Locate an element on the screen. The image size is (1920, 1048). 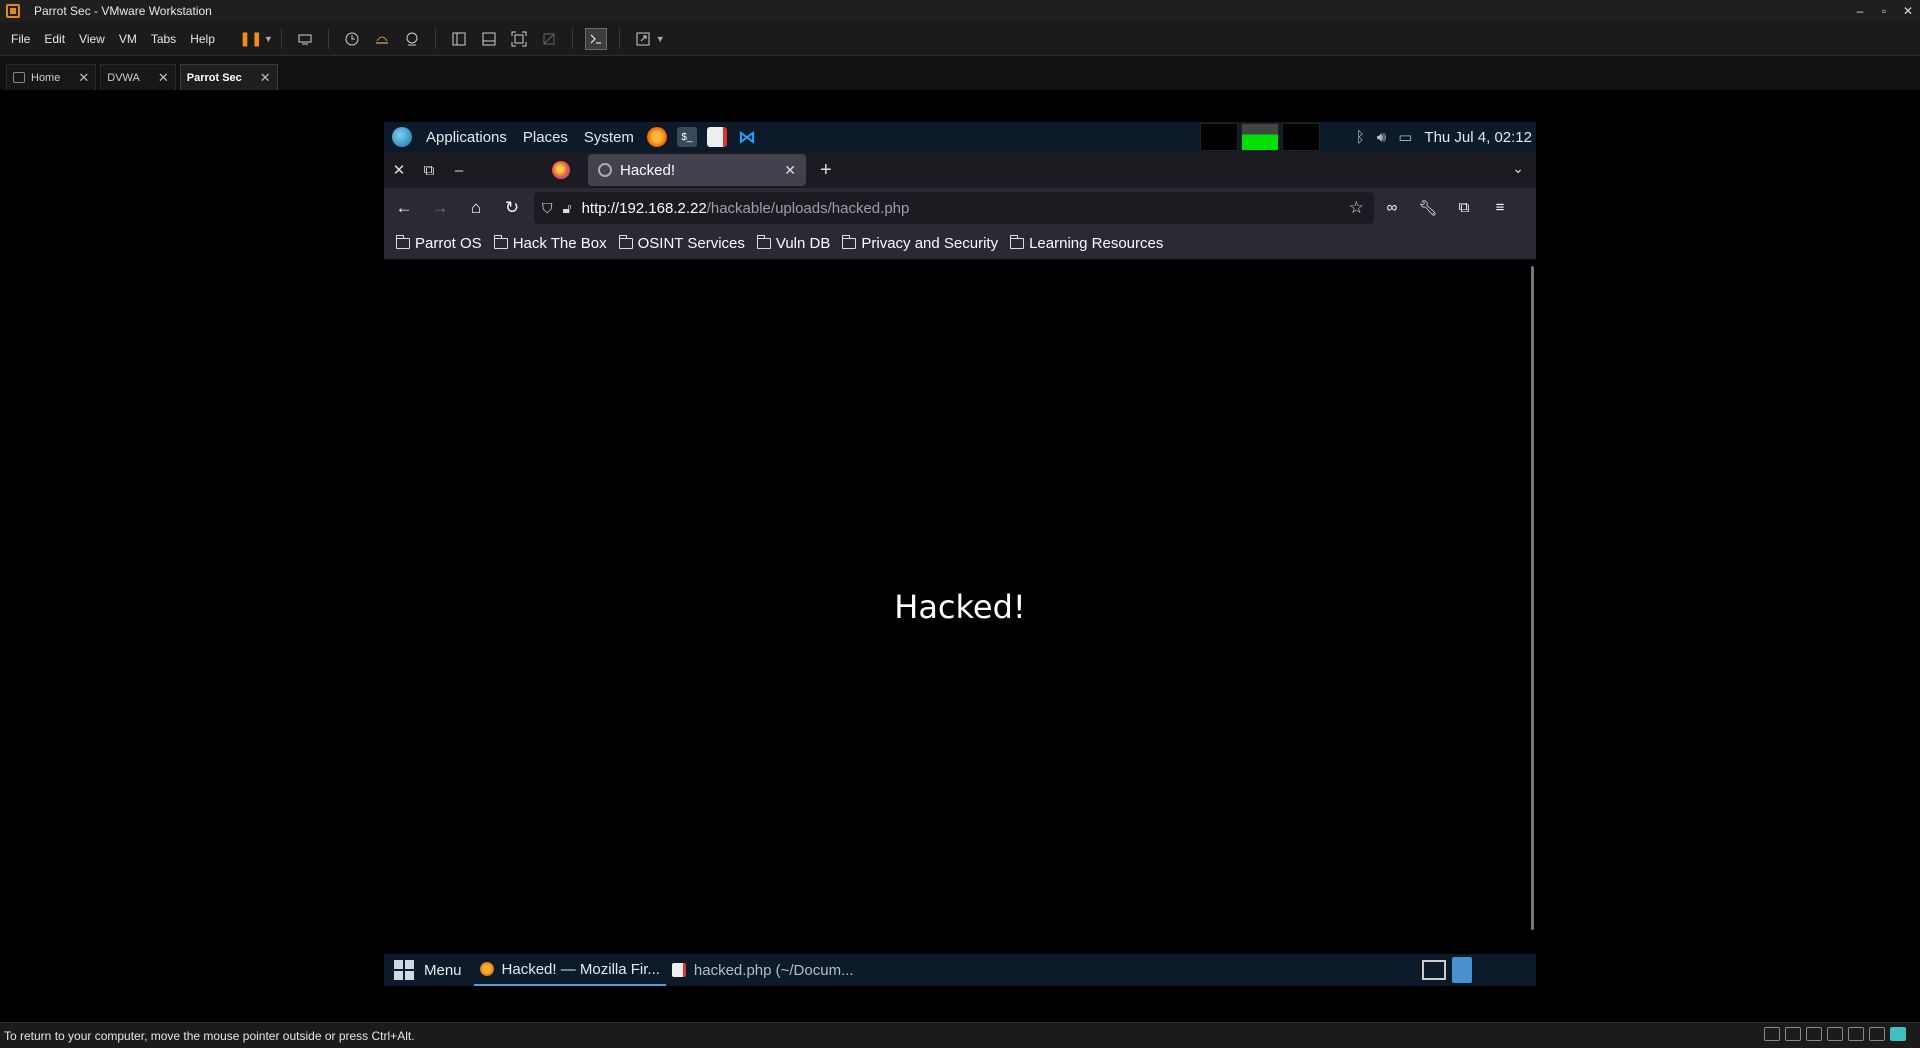
hamburger-menu-icon: ≡ is located at coordinates (1500, 208).